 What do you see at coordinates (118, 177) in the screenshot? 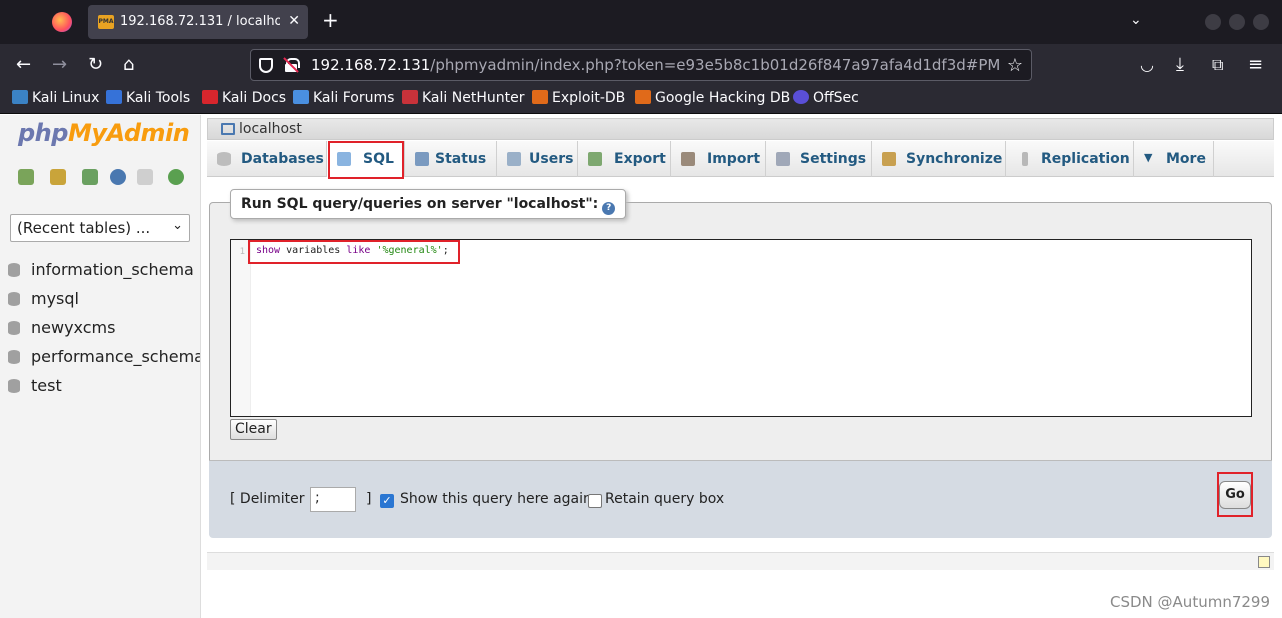
I see `help-icon` at bounding box center [118, 177].